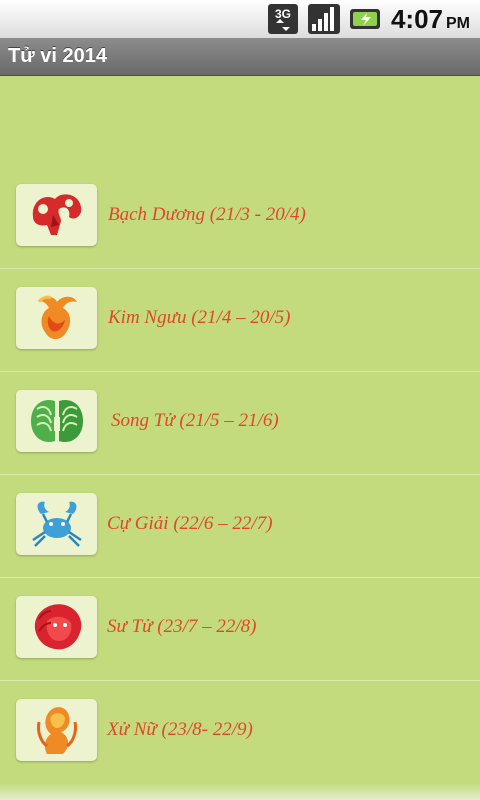 This screenshot has height=800, width=480. What do you see at coordinates (180, 729) in the screenshot?
I see `zodiac-label: Xử Nữ (23/8- 22/9)` at bounding box center [180, 729].